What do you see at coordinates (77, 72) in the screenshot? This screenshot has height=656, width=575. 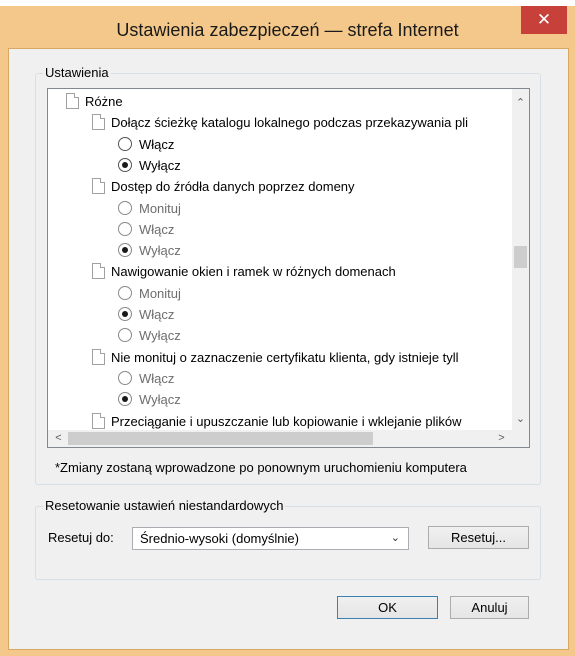 I see `settings-group-label: Ustawienia` at bounding box center [77, 72].